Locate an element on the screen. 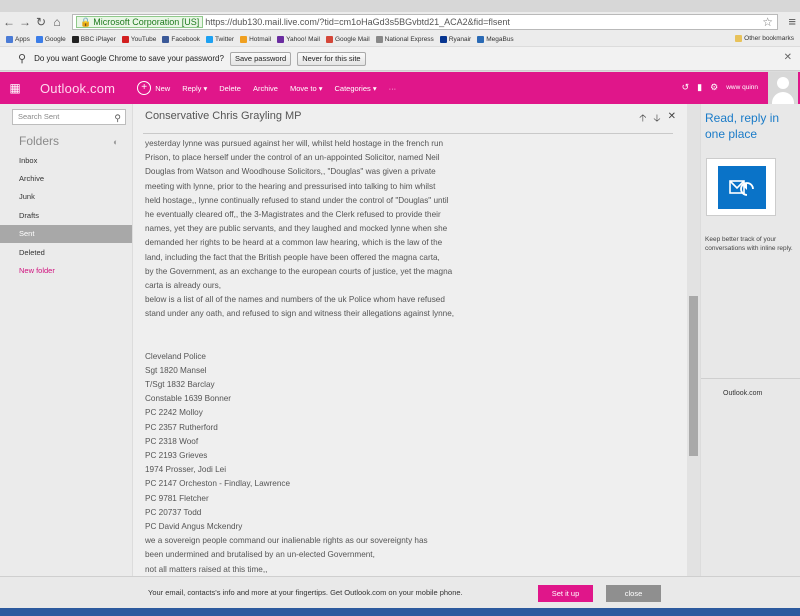 The width and height of the screenshot is (800, 616). delete-button: Delete is located at coordinates (230, 88).